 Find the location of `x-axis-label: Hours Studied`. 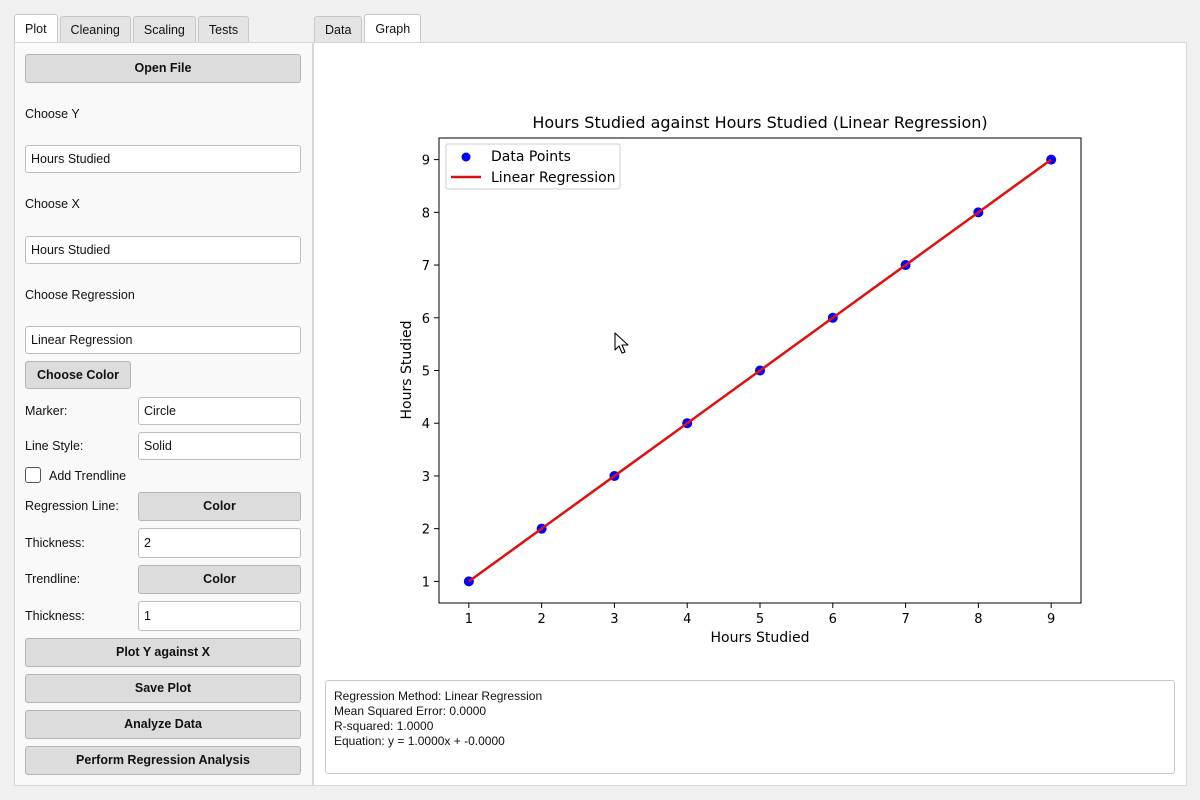

x-axis-label: Hours Studied is located at coordinates (760, 638).